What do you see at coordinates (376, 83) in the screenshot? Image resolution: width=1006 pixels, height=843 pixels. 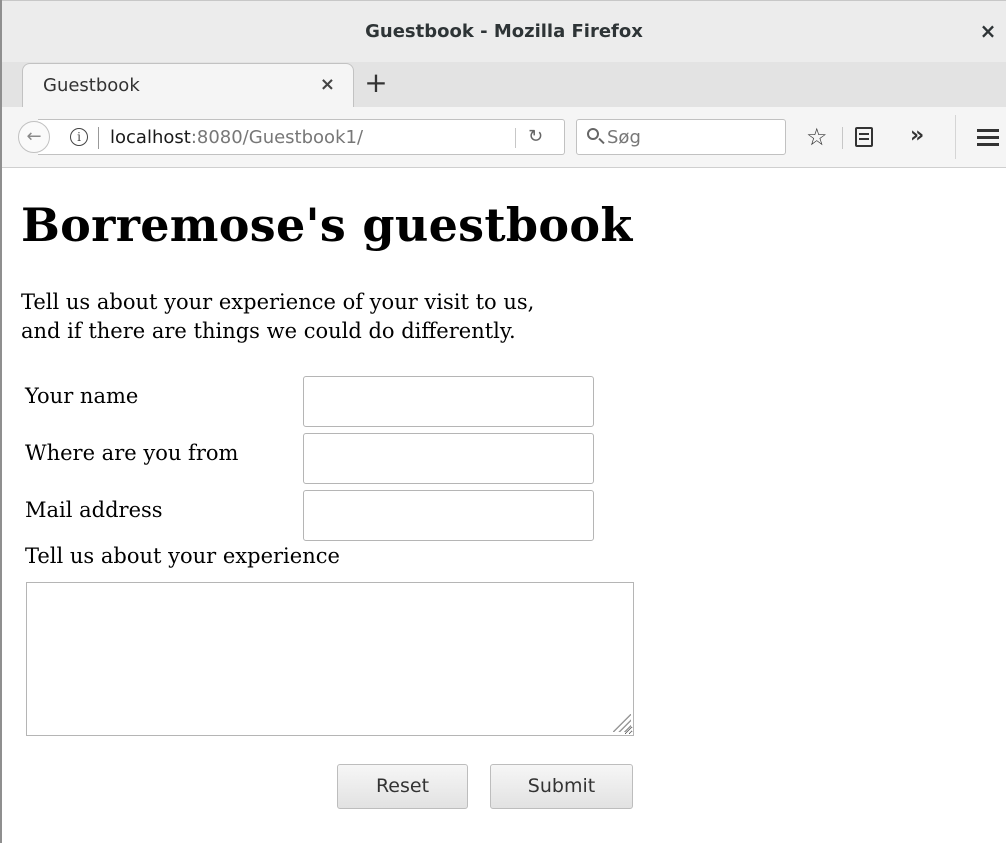 I see `new-tab-icon: +` at bounding box center [376, 83].